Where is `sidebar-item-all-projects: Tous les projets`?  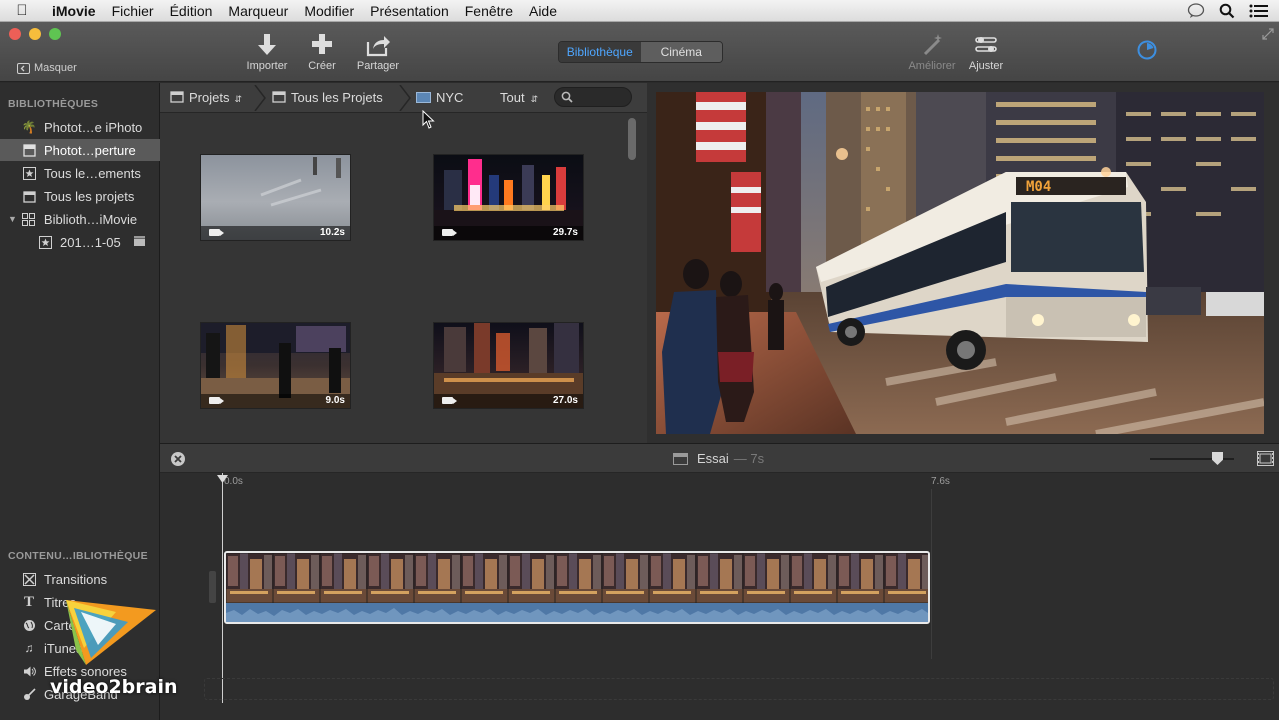
sidebar-item-all-projects: Tous les projets is located at coordinates (80, 196).